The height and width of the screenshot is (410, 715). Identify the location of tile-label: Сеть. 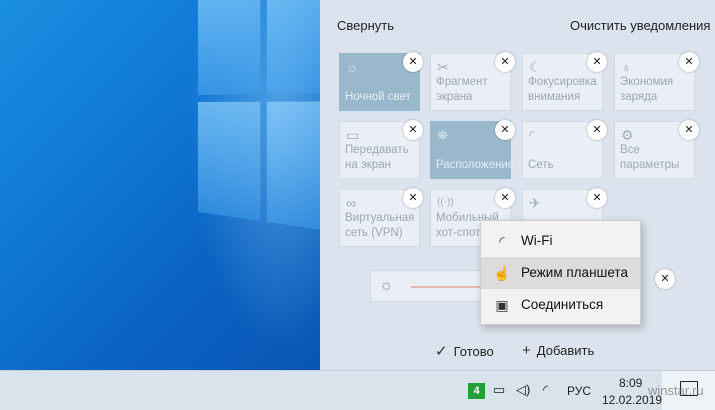
(541, 165).